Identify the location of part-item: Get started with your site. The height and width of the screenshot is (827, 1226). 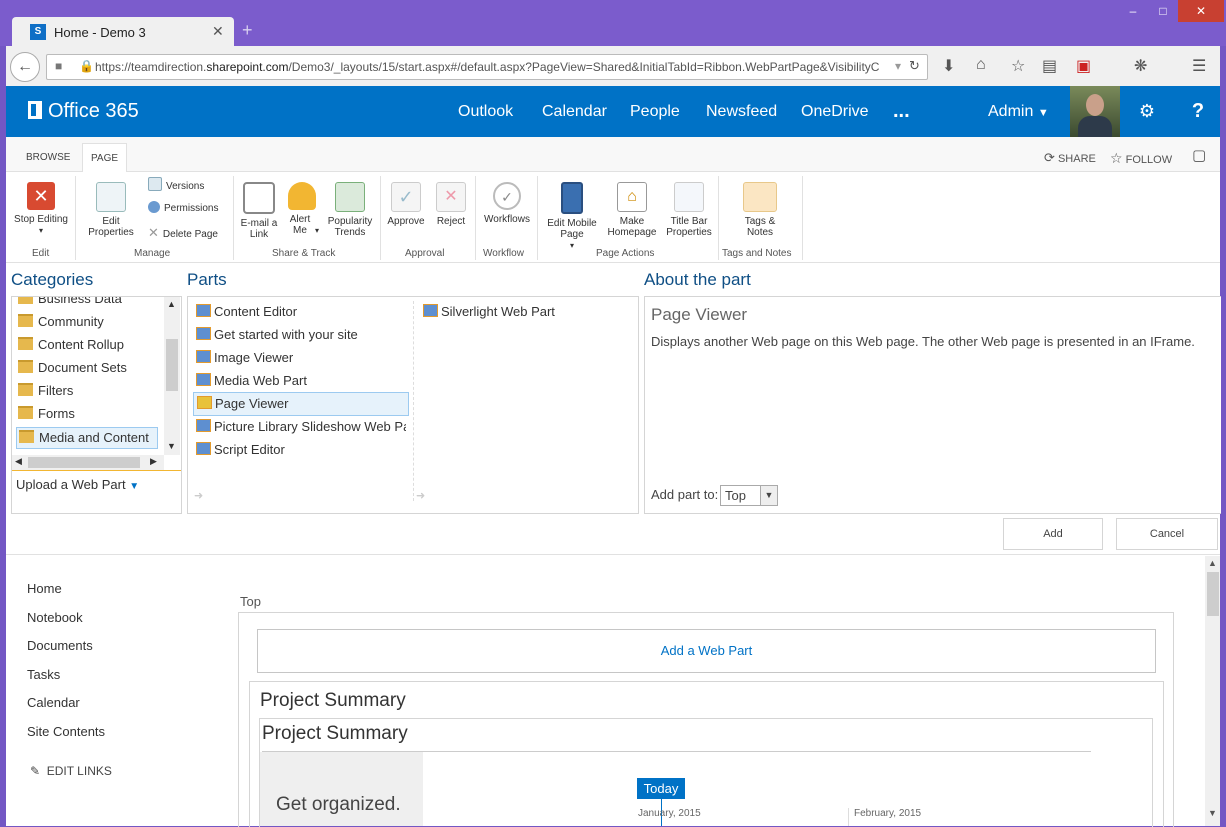
(303, 335).